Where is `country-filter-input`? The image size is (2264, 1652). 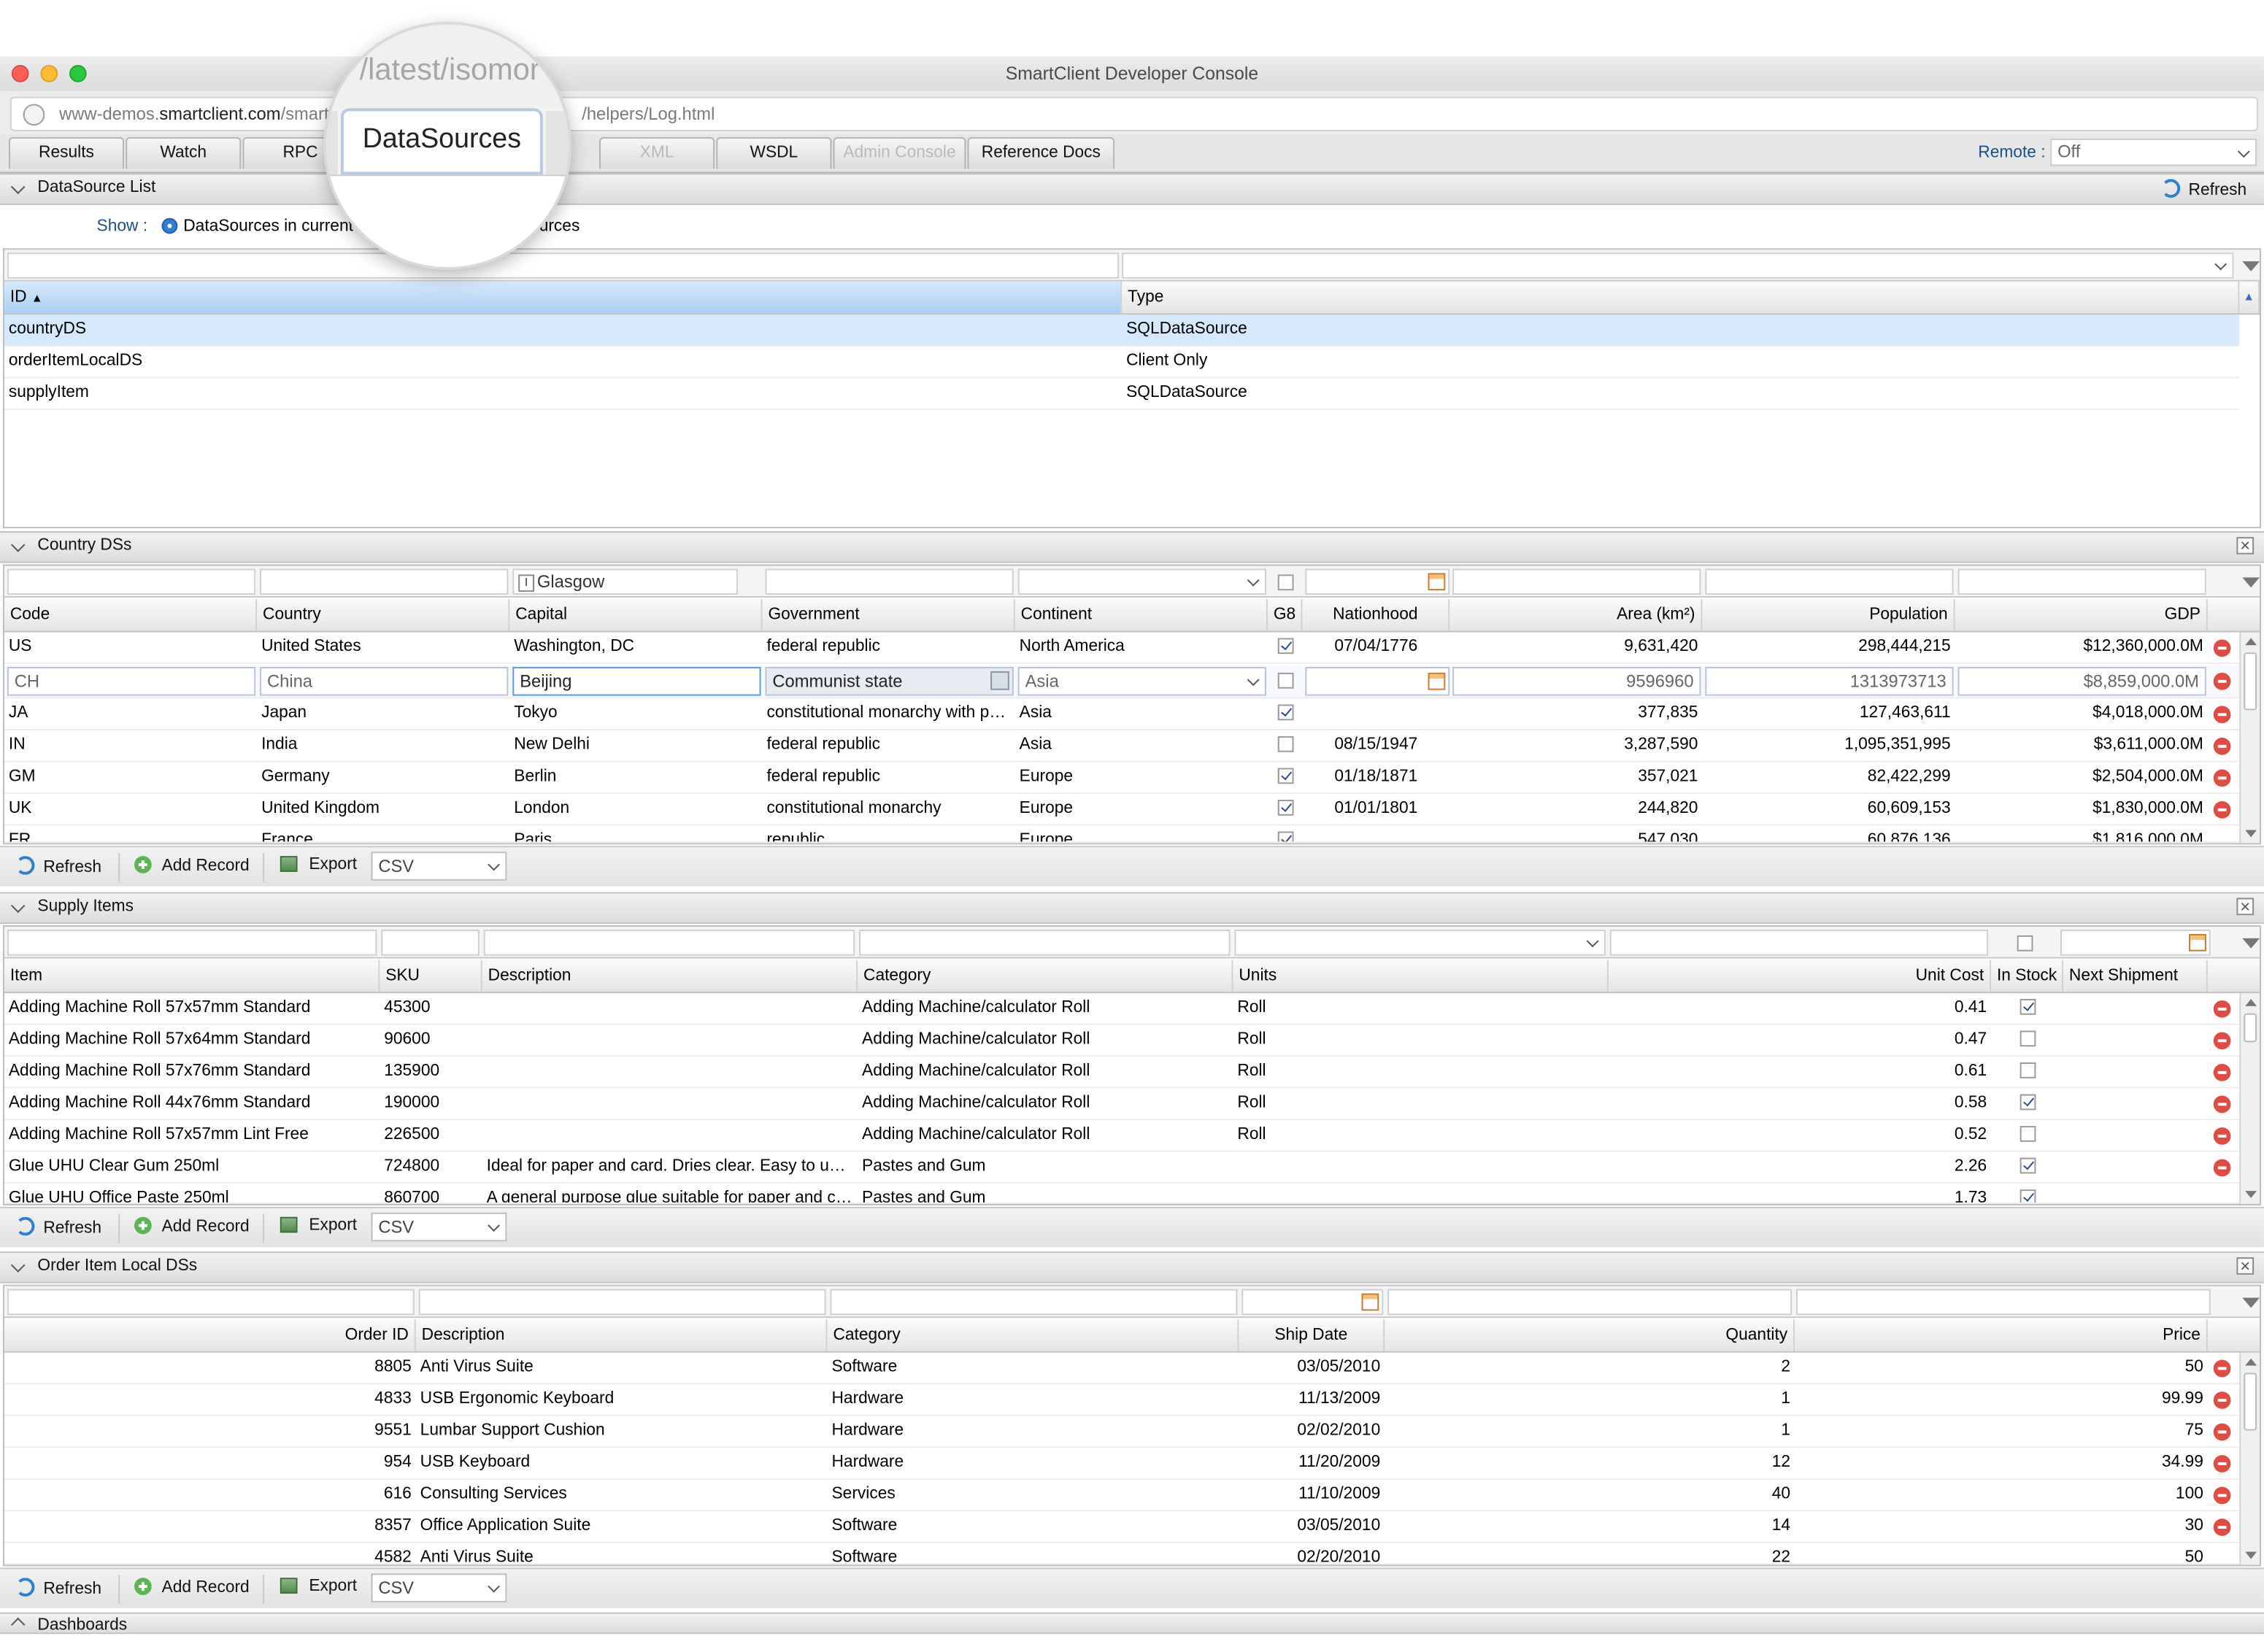 country-filter-input is located at coordinates (384, 581).